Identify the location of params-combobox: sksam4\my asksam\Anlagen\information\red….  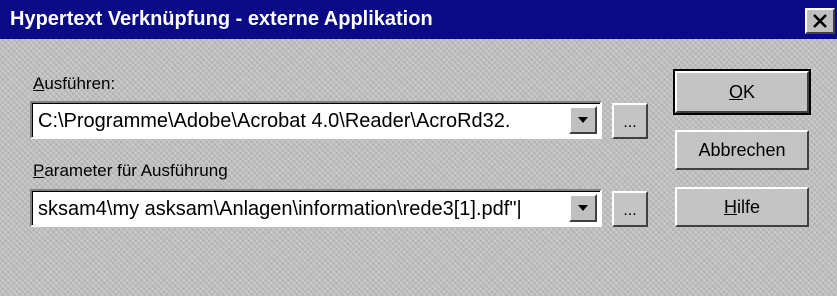
(316, 208).